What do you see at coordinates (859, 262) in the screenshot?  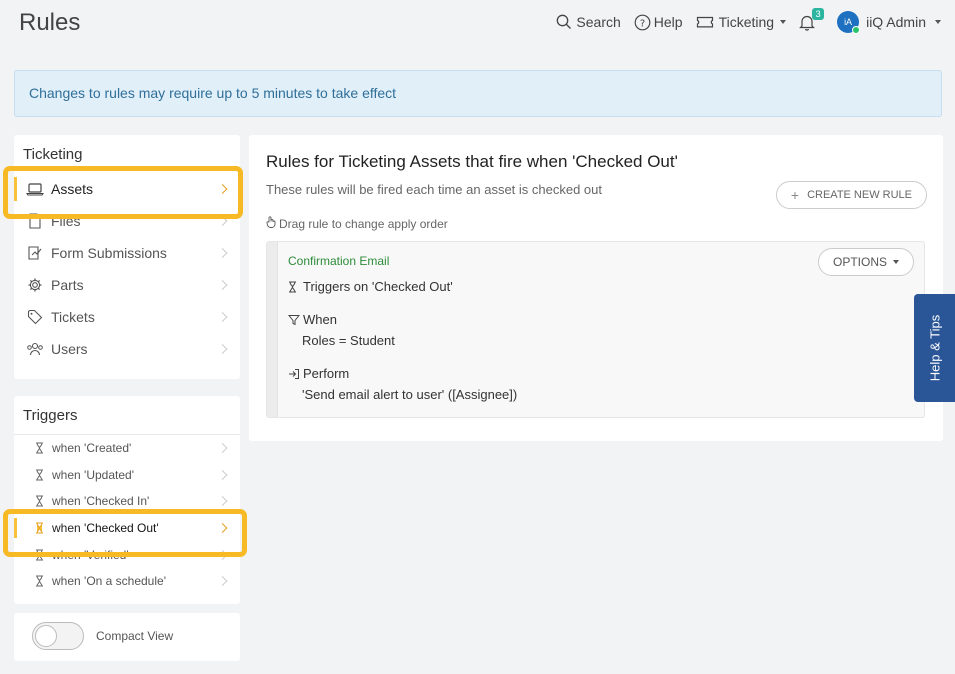 I see `options-label: OPTIONS` at bounding box center [859, 262].